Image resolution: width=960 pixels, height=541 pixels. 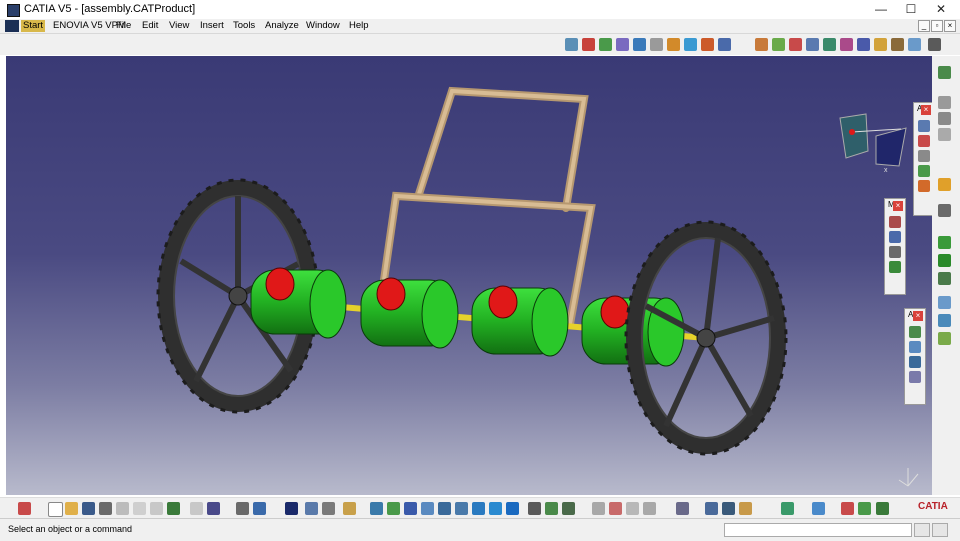 I want to click on fly-mode-icon, so click(x=376, y=508).